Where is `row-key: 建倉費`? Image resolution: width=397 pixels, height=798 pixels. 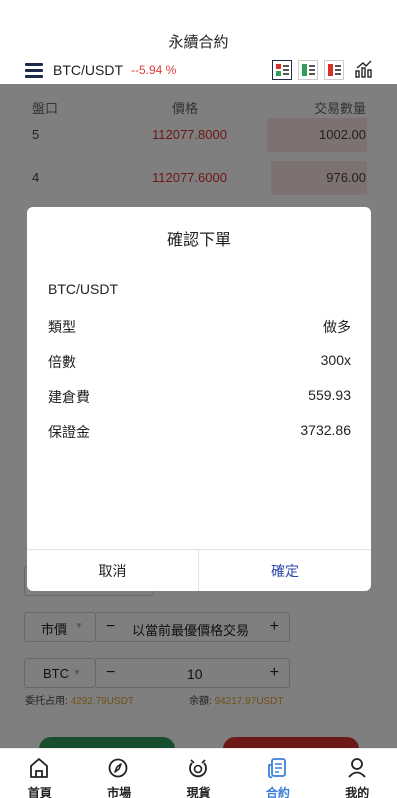 row-key: 建倉費 is located at coordinates (69, 397).